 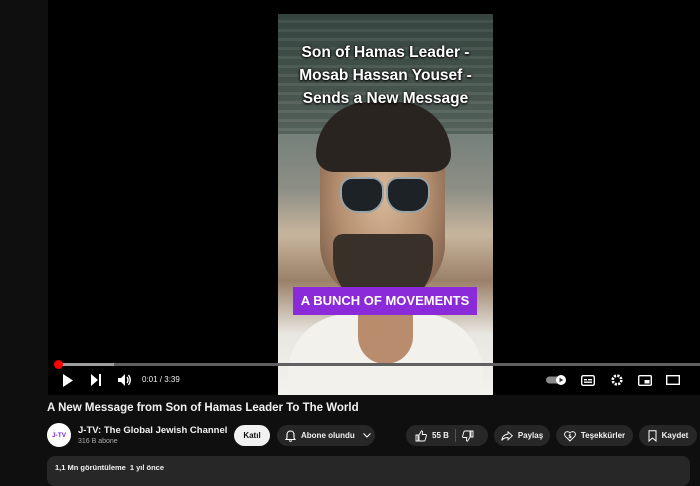 I want to click on next-icon, so click(x=96, y=380).